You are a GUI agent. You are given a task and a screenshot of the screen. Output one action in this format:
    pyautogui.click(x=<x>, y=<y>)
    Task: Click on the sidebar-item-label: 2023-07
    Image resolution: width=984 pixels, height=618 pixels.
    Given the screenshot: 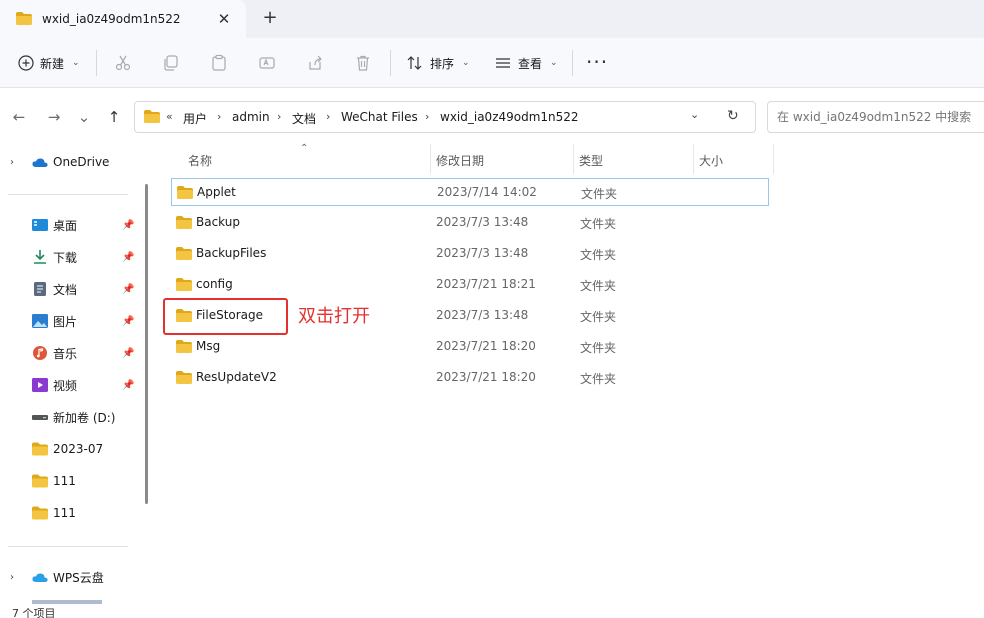 What is the action you would take?
    pyautogui.click(x=78, y=449)
    